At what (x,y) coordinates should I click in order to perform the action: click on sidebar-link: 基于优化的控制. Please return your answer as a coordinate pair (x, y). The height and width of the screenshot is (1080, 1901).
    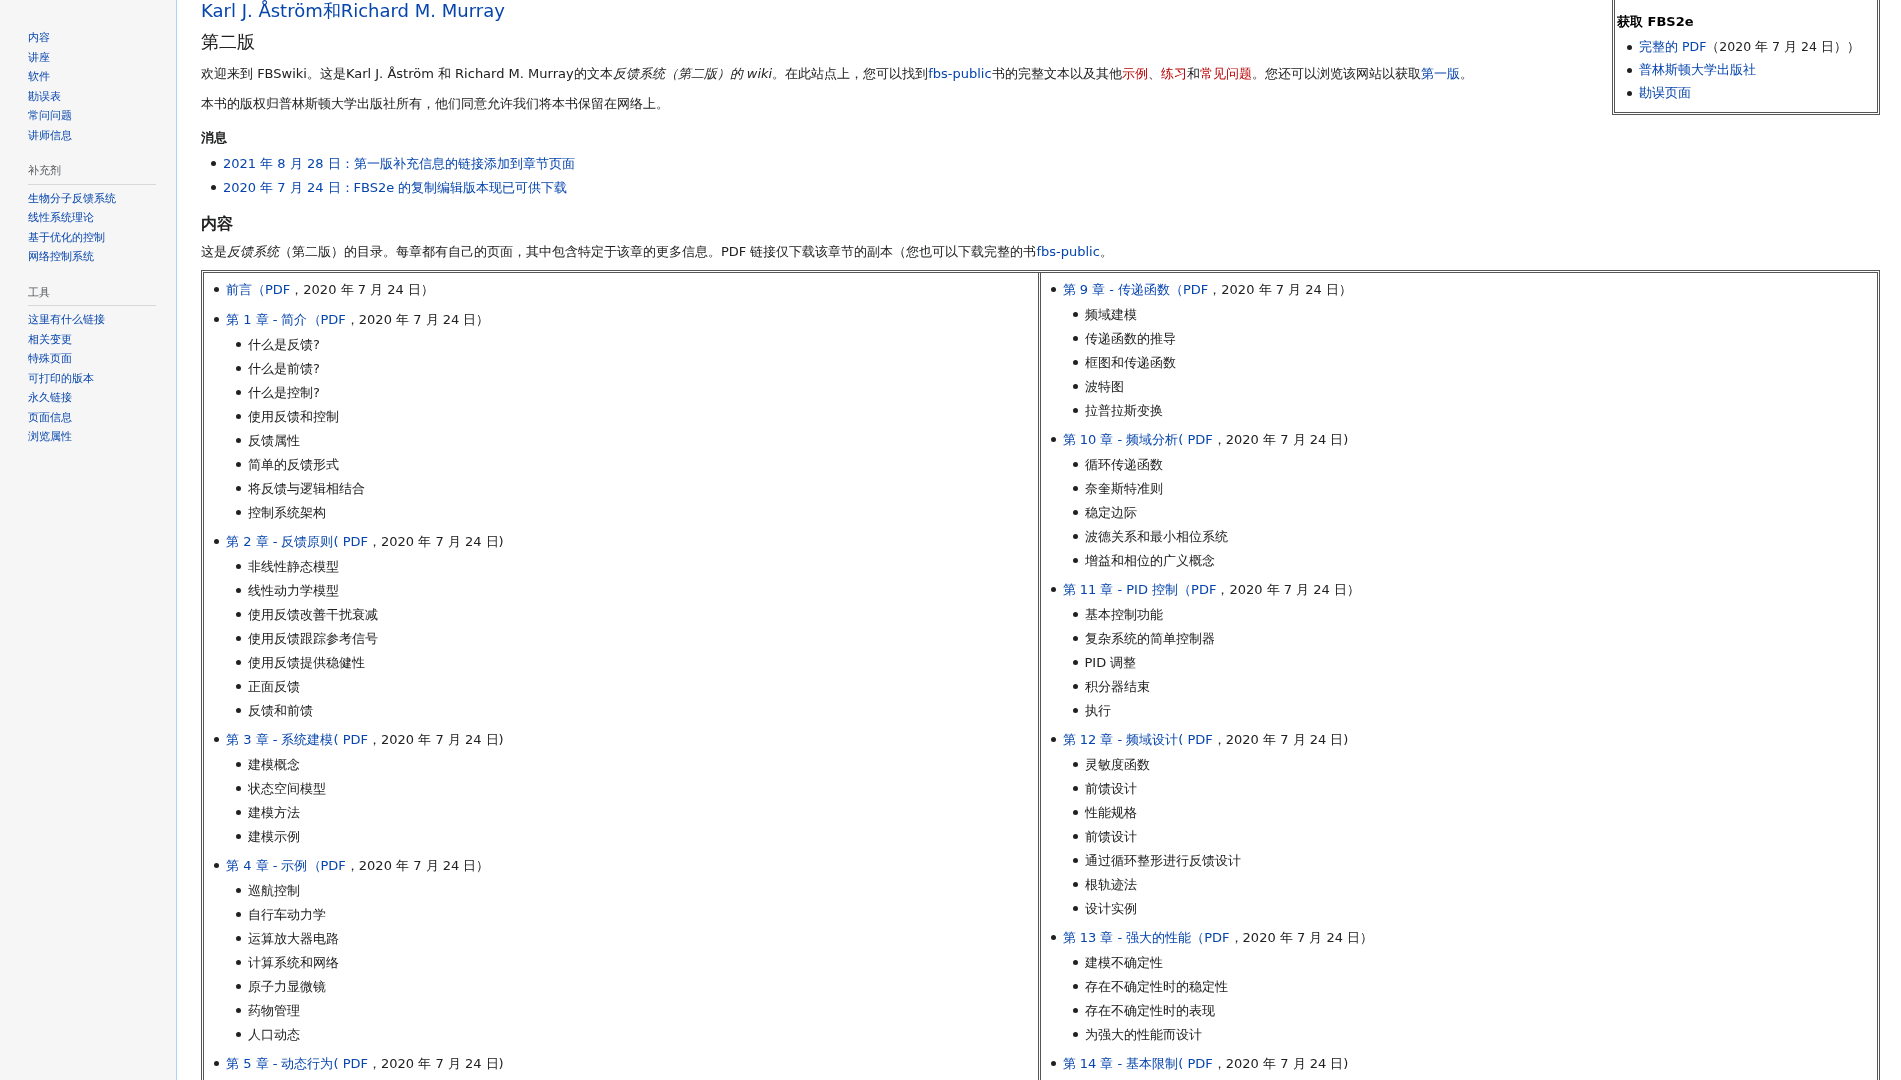
    Looking at the image, I should click on (92, 237).